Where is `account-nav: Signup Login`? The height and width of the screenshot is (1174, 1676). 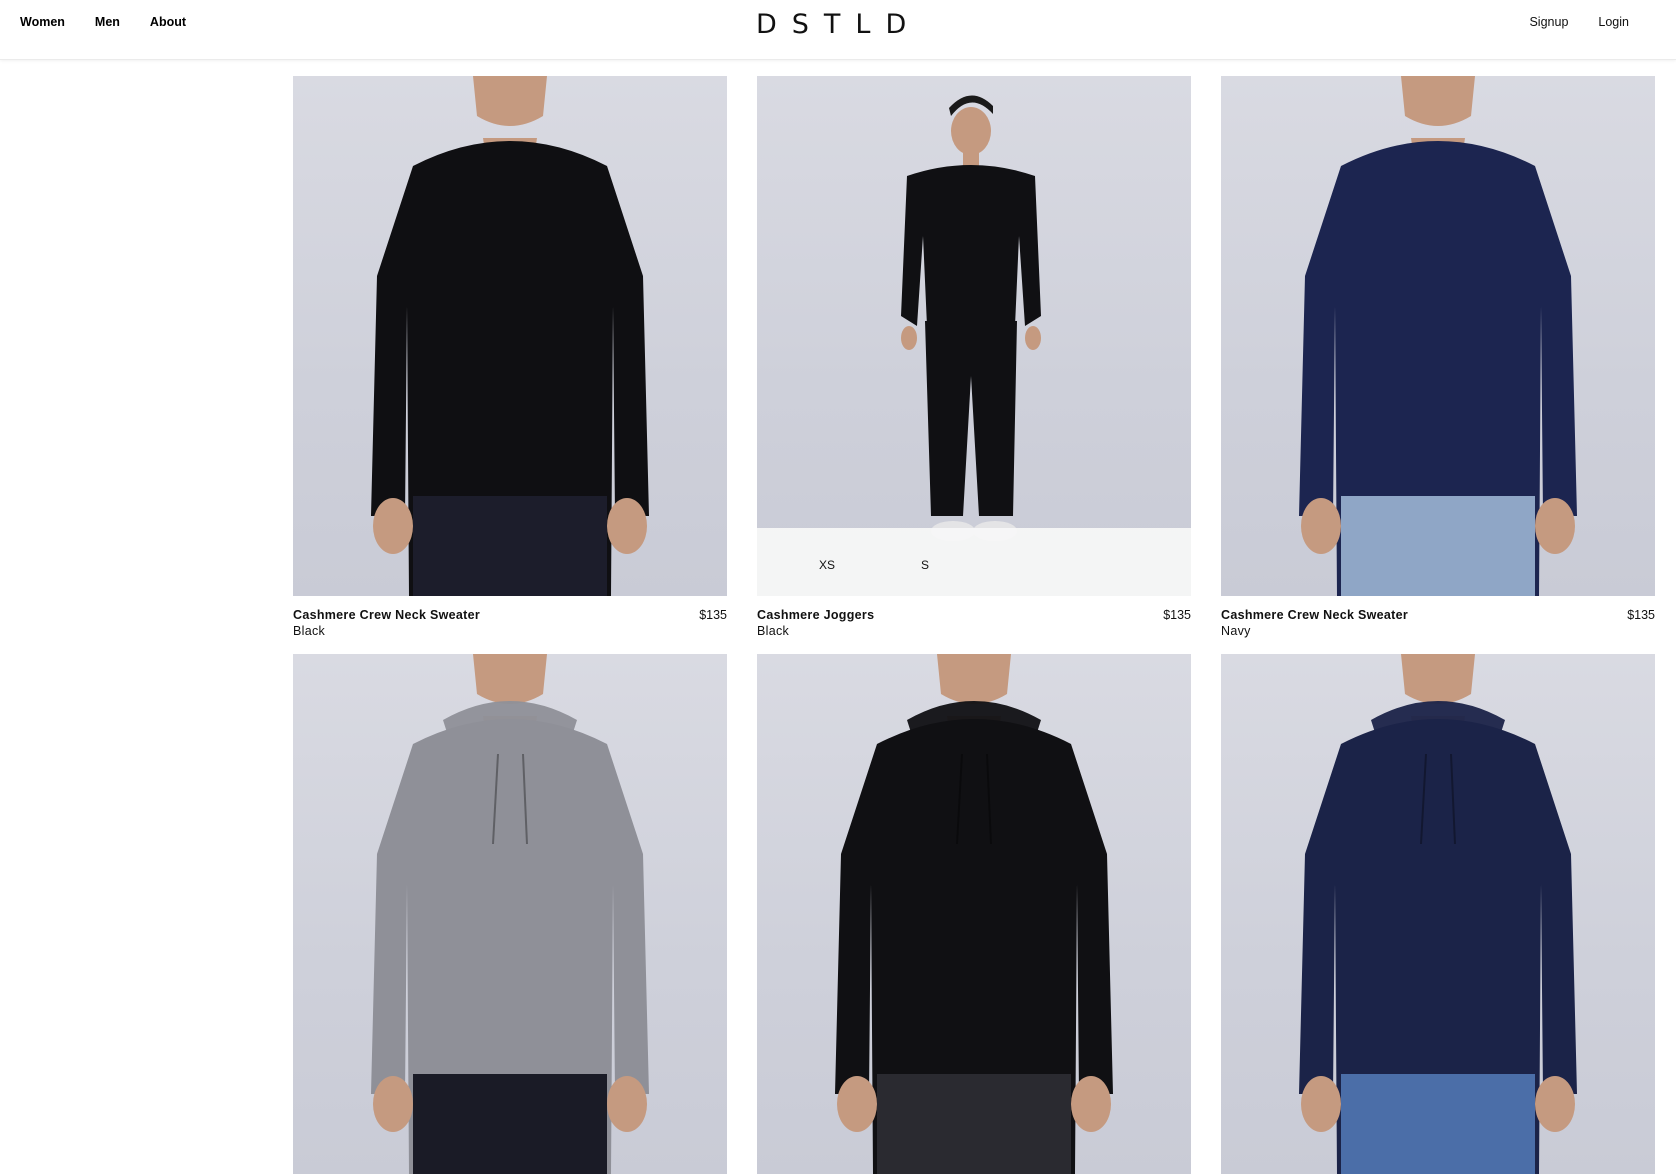
account-nav: Signup Login is located at coordinates (1579, 22).